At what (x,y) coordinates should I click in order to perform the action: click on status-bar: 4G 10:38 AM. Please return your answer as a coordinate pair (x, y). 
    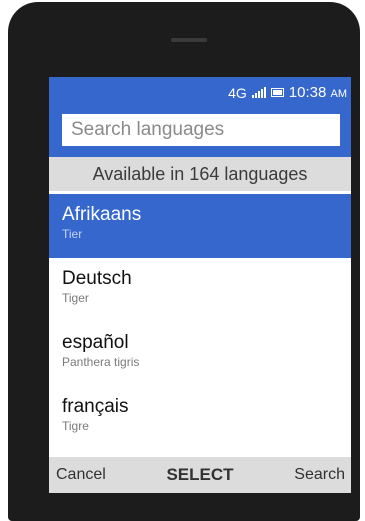
    Looking at the image, I should click on (200, 92).